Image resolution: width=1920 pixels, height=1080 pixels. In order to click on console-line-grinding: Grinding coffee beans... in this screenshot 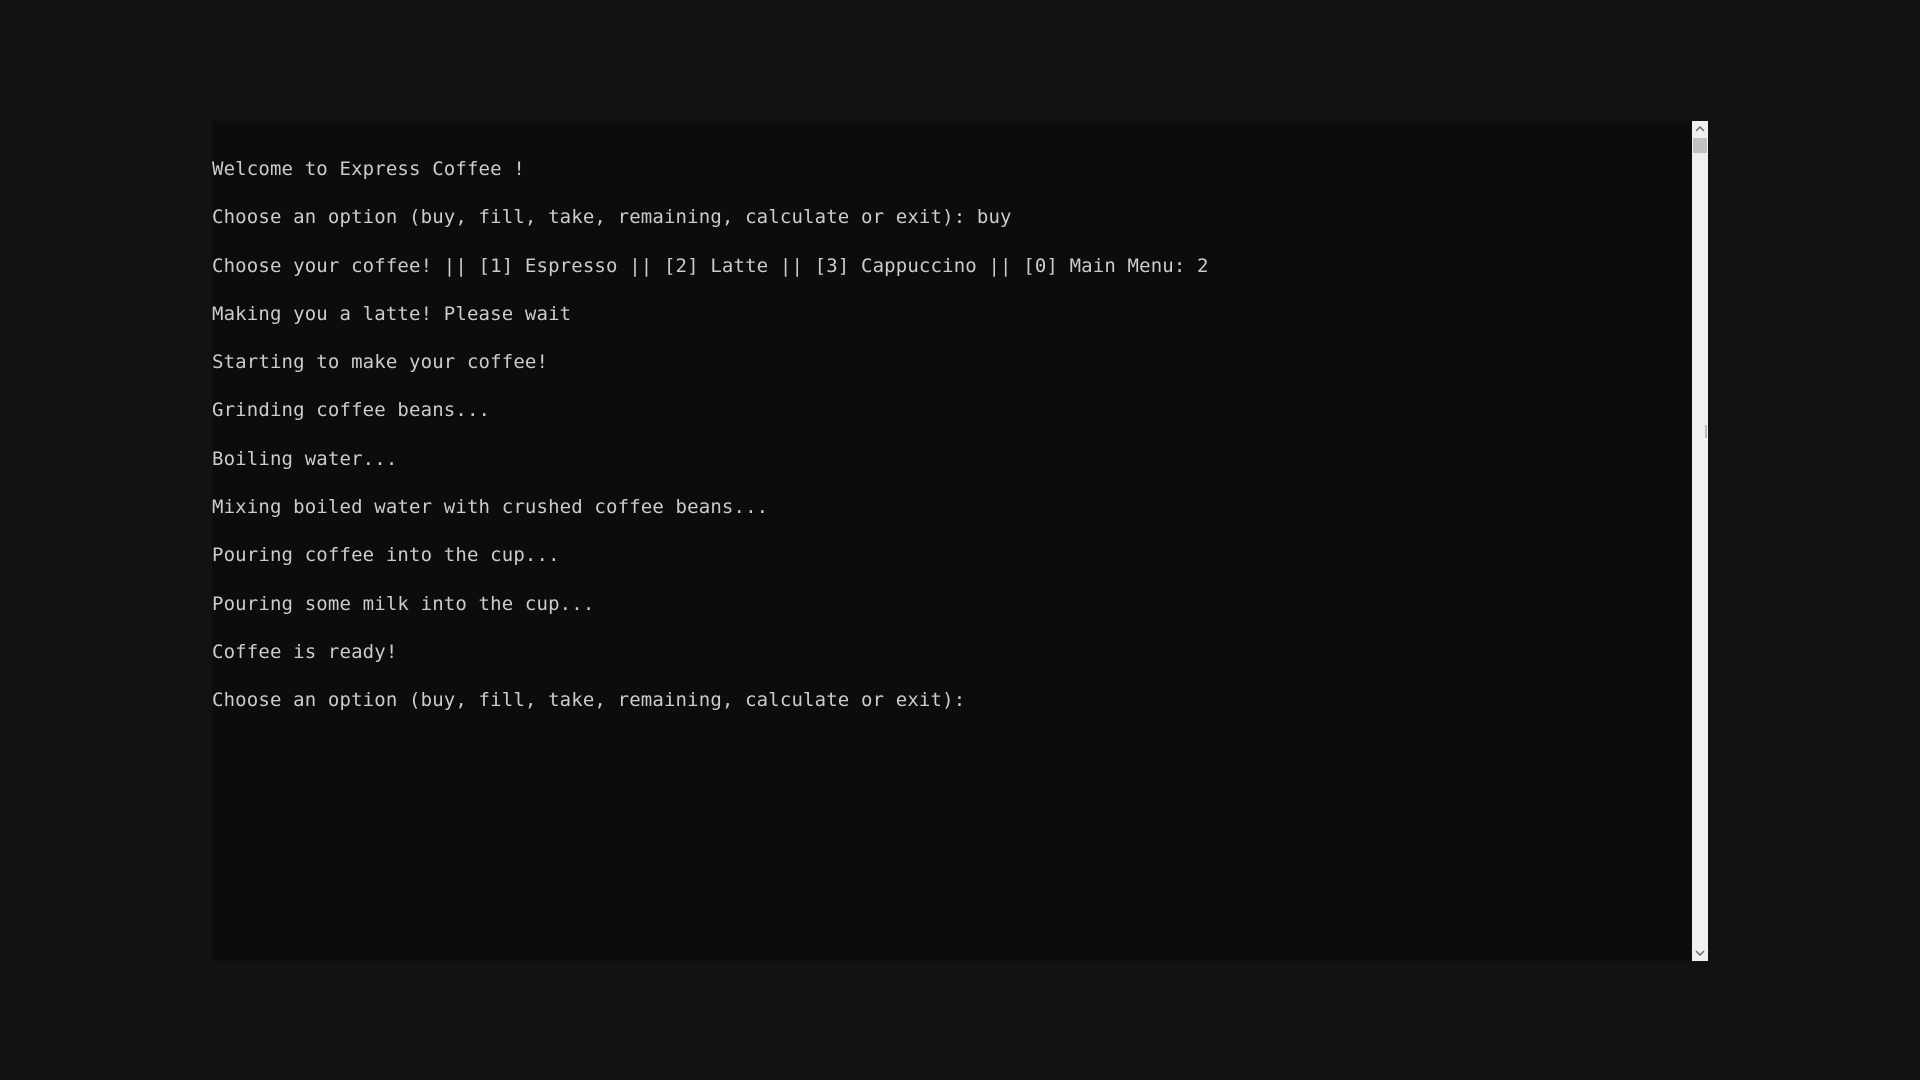, I will do `click(351, 410)`.